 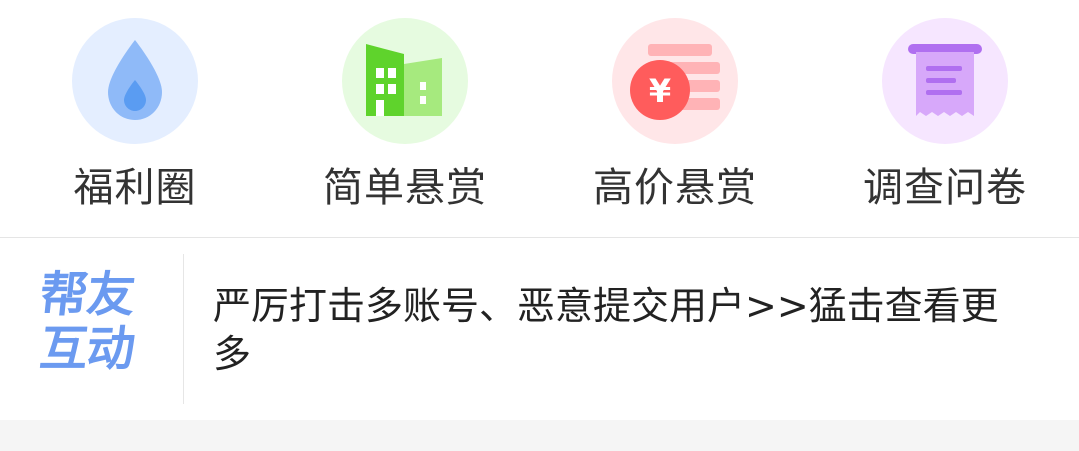 I want to click on menu-item-label: 调查问卷, so click(x=945, y=188).